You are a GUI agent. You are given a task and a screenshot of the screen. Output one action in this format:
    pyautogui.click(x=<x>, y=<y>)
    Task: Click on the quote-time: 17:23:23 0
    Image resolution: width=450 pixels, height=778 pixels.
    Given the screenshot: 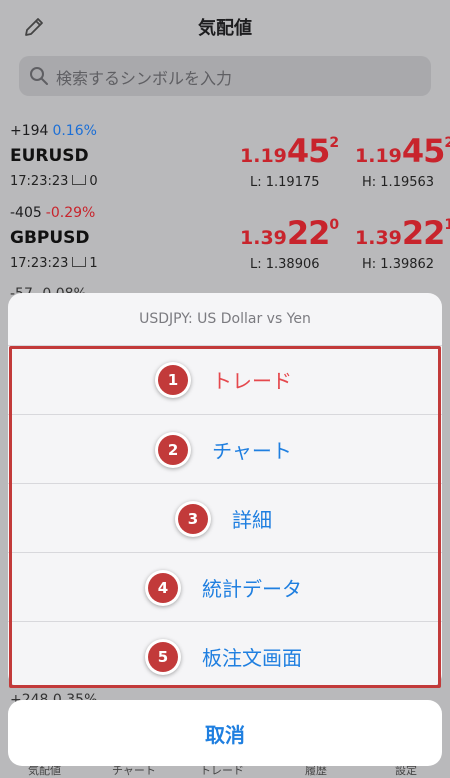 What is the action you would take?
    pyautogui.click(x=54, y=181)
    